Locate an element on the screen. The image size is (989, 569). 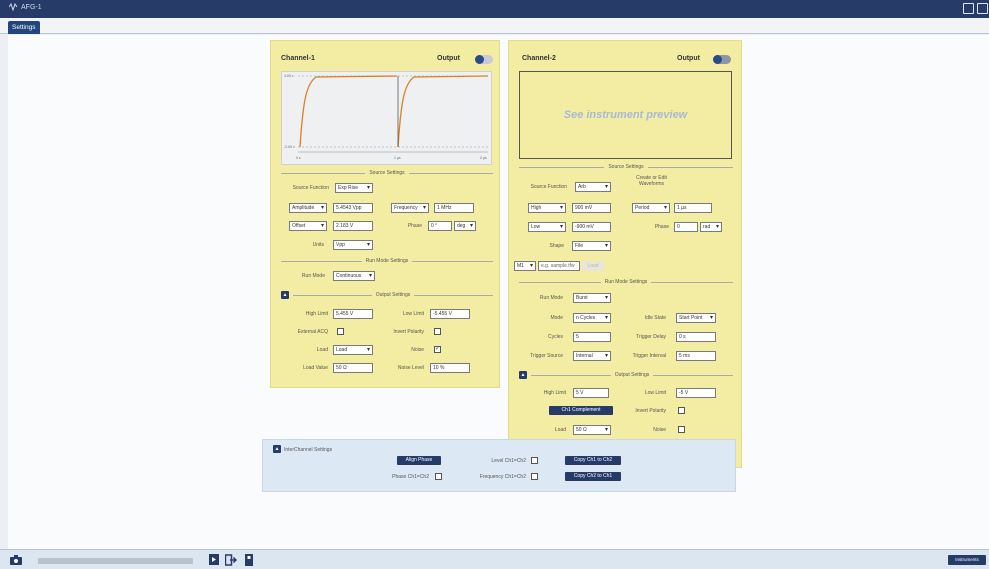
run-mode-select: Continuous is located at coordinates (354, 276).